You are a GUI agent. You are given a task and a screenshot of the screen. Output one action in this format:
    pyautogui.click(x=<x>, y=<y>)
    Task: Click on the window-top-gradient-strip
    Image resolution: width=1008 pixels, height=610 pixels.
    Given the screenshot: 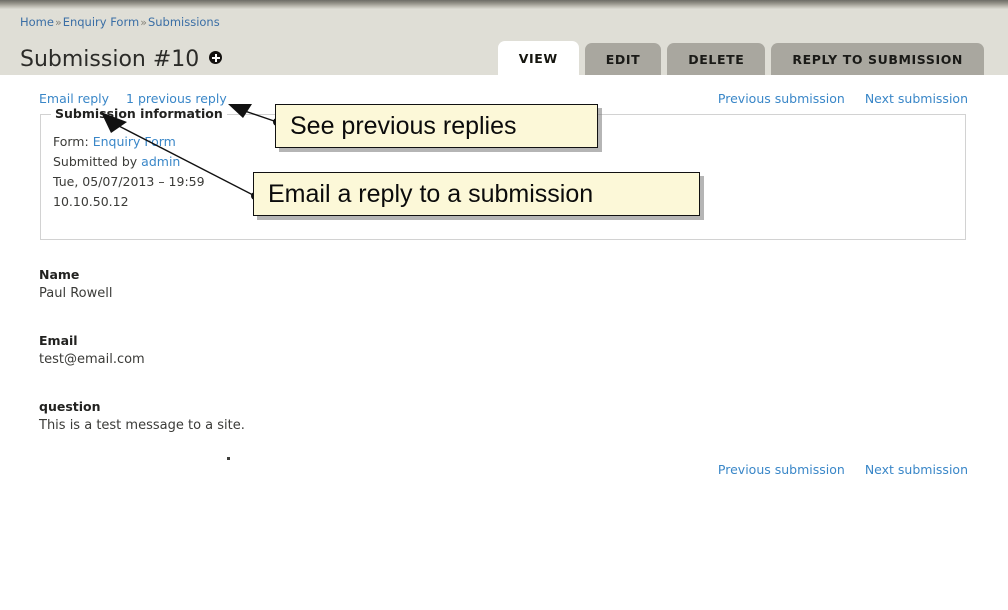 What is the action you would take?
    pyautogui.click(x=504, y=4)
    